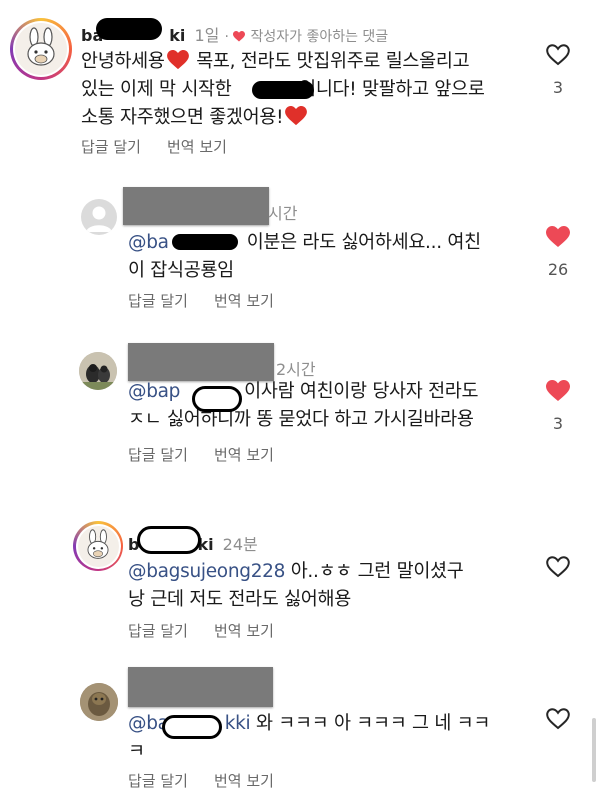 The width and height of the screenshot is (600, 806). What do you see at coordinates (392, 89) in the screenshot?
I see `comment-text-line2b: 입니다! 맞팔하고 앞으로` at bounding box center [392, 89].